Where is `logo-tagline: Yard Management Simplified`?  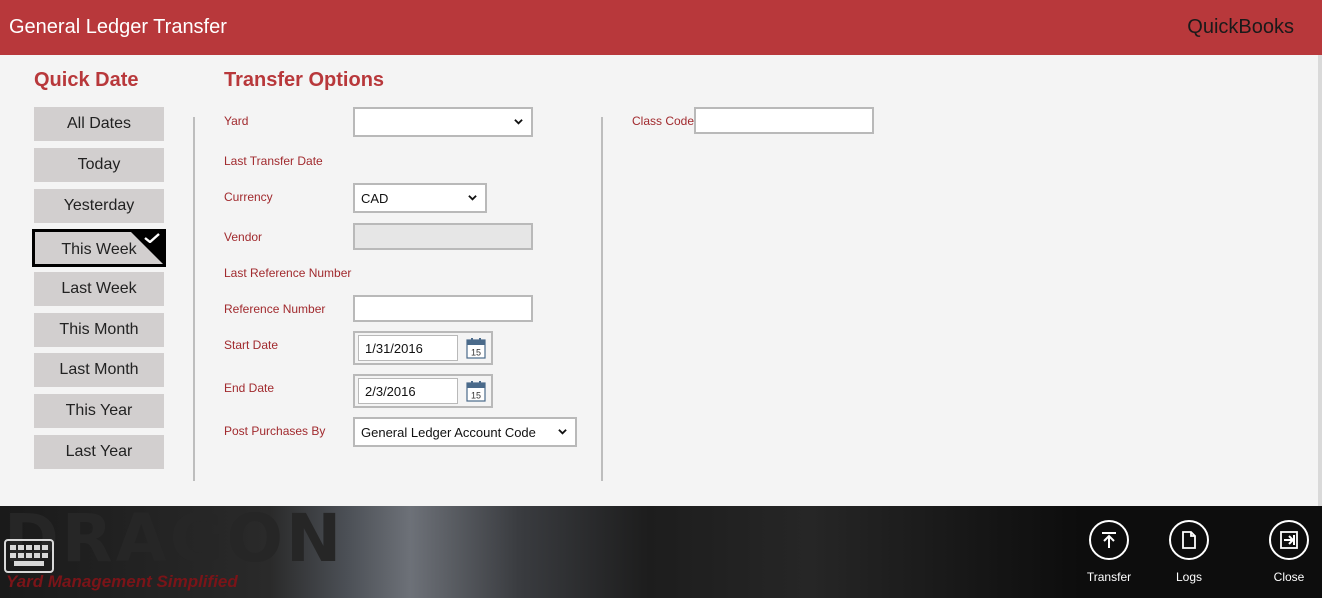
logo-tagline: Yard Management Simplified is located at coordinates (122, 581).